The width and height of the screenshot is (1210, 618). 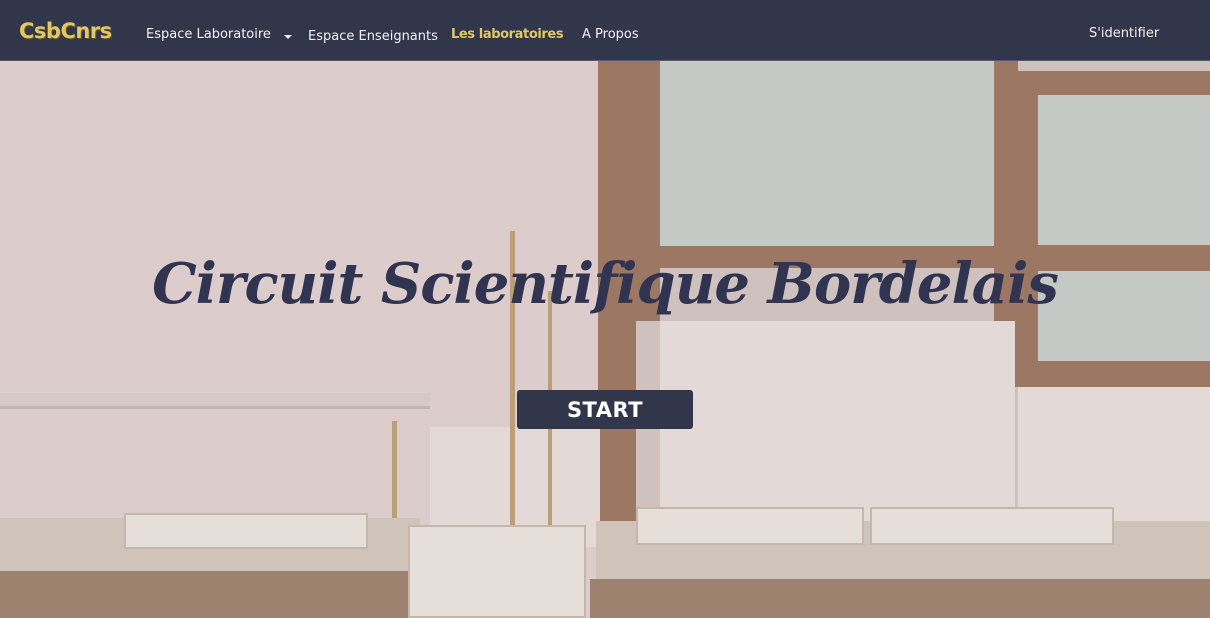 What do you see at coordinates (605, 284) in the screenshot?
I see `hero-title: Circuit Scientifique Bordelais` at bounding box center [605, 284].